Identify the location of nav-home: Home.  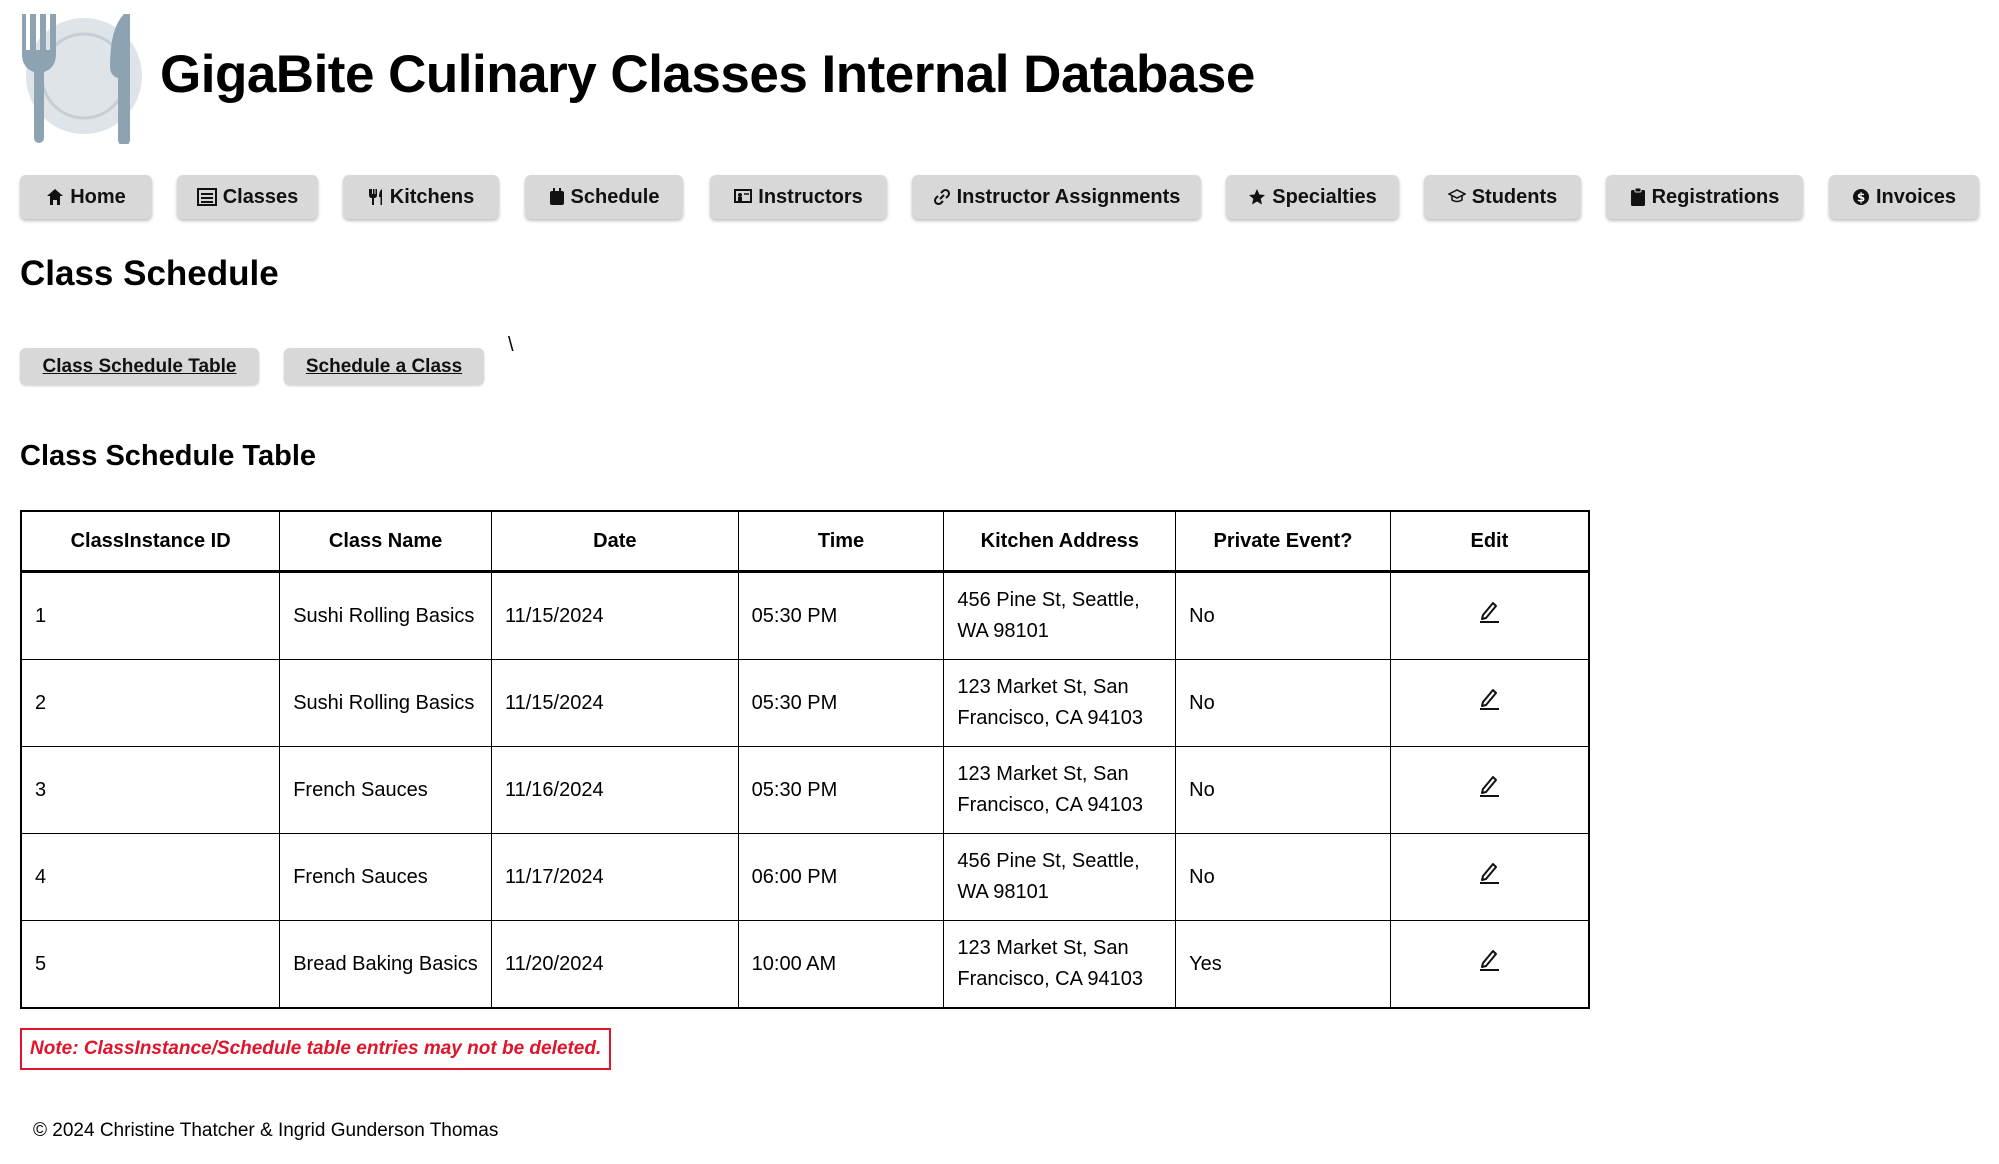
(86, 197).